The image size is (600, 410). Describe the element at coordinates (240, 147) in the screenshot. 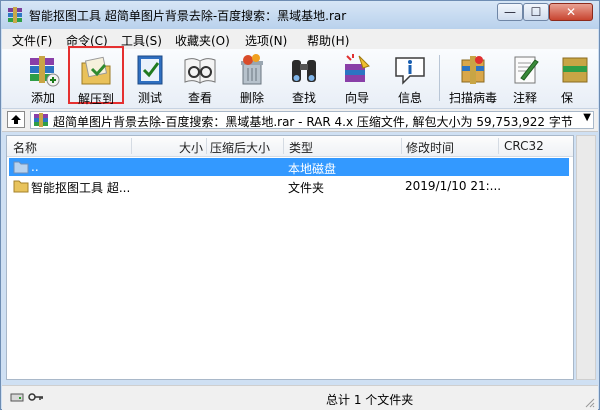

I see `col-packed-size: 压缩后大小` at that location.